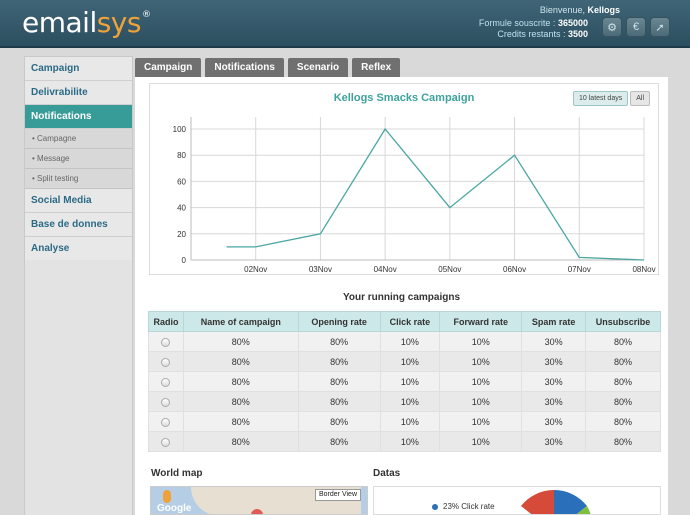 The width and height of the screenshot is (690, 515). I want to click on column-header: Forward rate, so click(481, 321).